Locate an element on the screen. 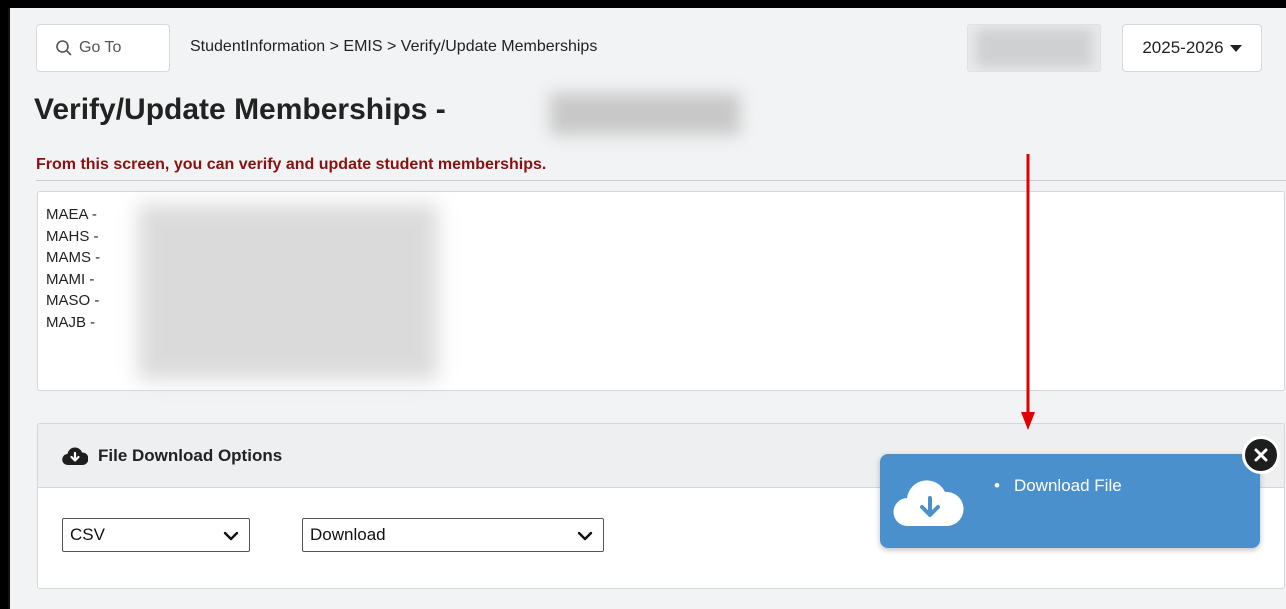 This screenshot has height=609, width=1286. page-title: Verify/Update Memberships - is located at coordinates (240, 109).